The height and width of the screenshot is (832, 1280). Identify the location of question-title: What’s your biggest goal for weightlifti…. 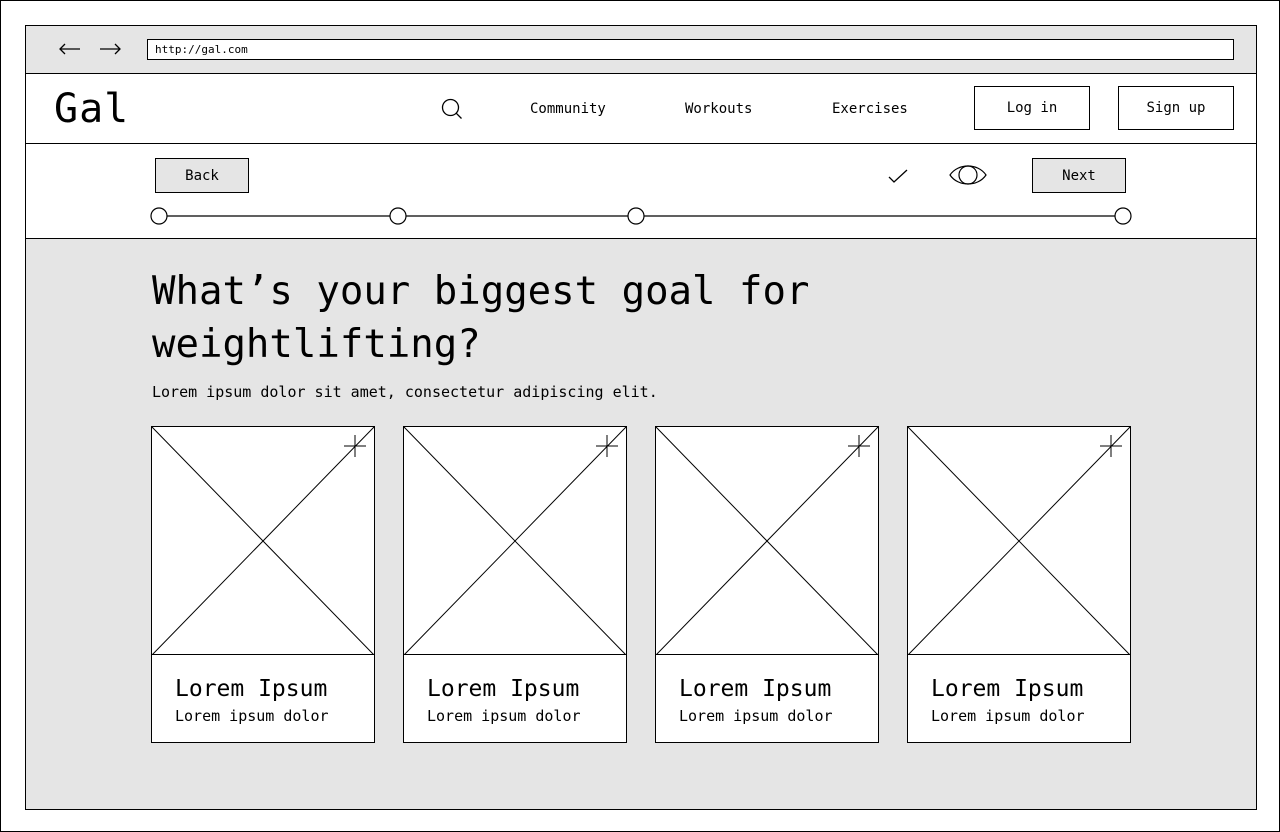
(481, 318).